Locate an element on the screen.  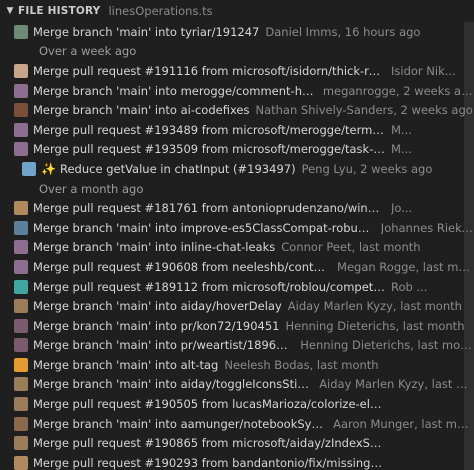
commit-meta: Nathan Shively-Sanders, 2 weeks ago is located at coordinates (364, 110).